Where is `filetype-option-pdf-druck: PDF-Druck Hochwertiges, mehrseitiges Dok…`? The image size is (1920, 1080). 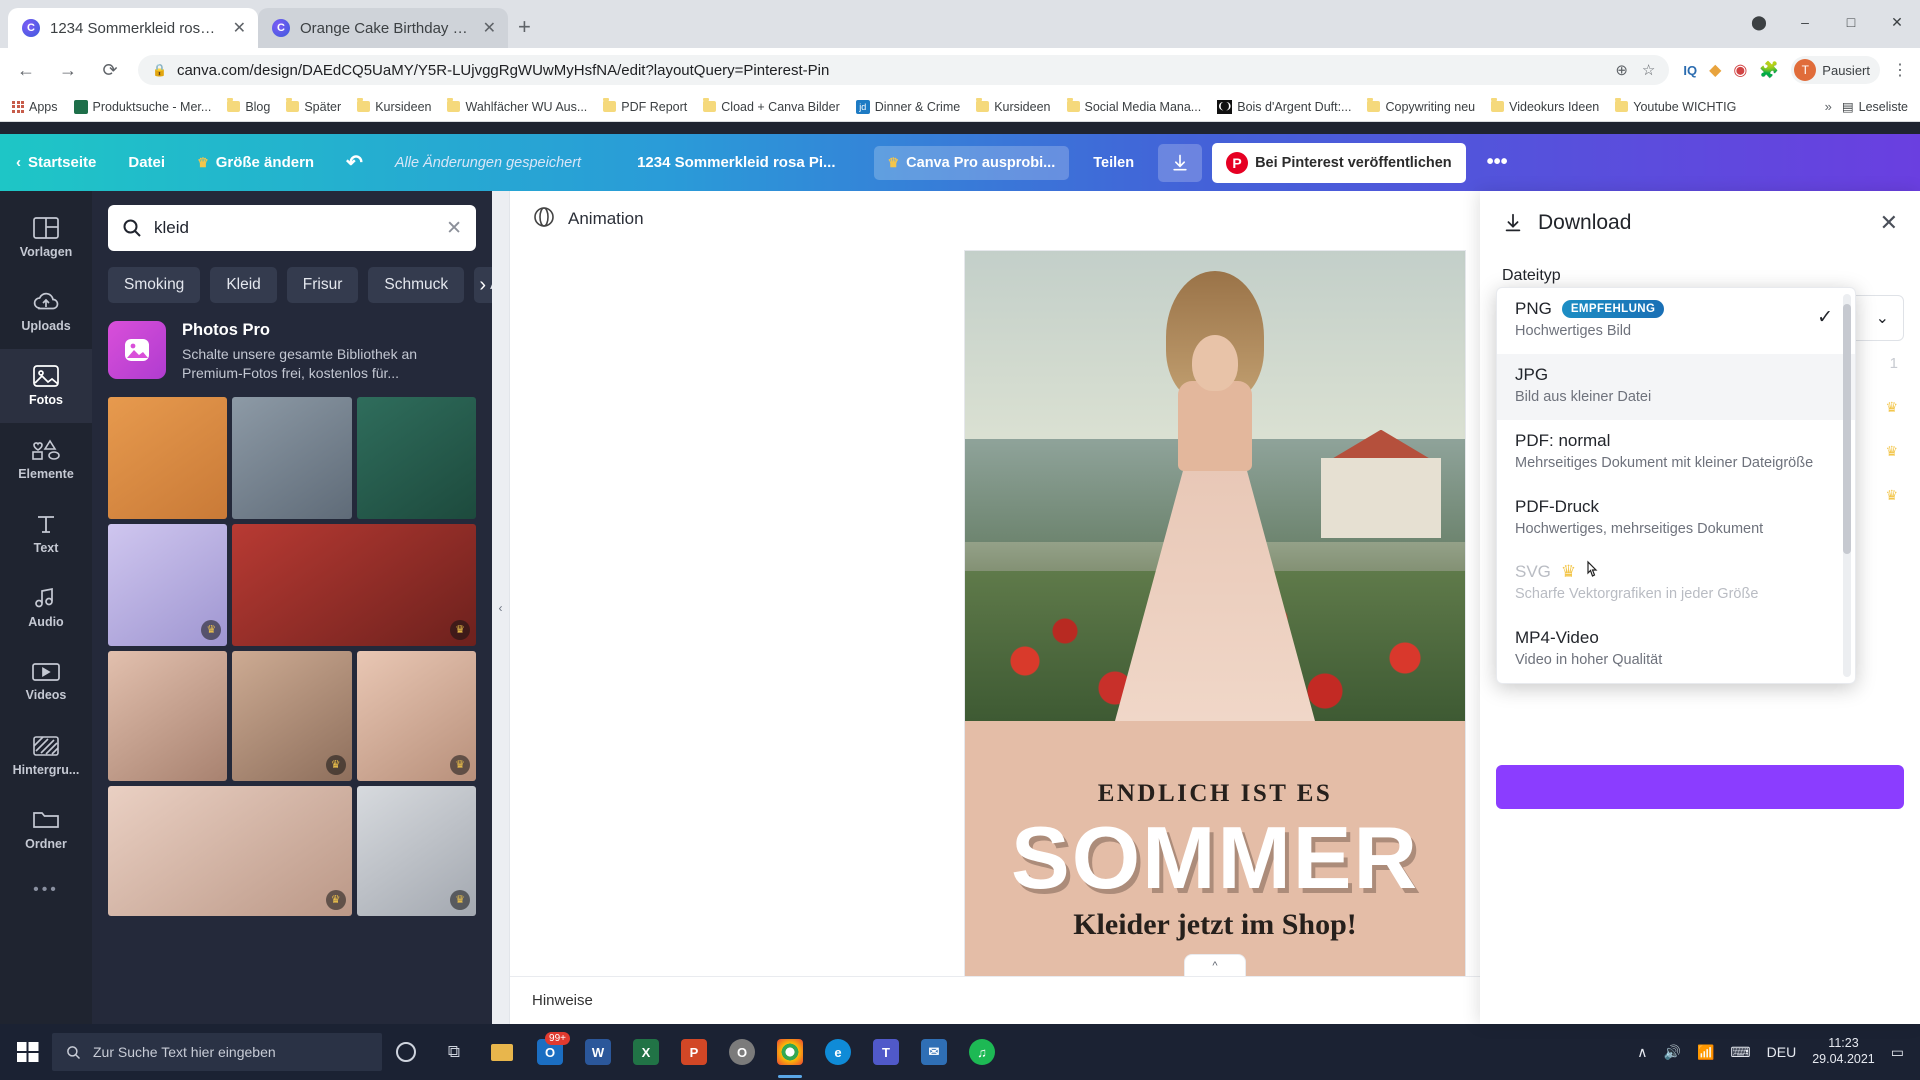
filetype-option-pdf-druck: PDF-Druck Hochwertiges, mehrseitiges Dok… is located at coordinates (1676, 519).